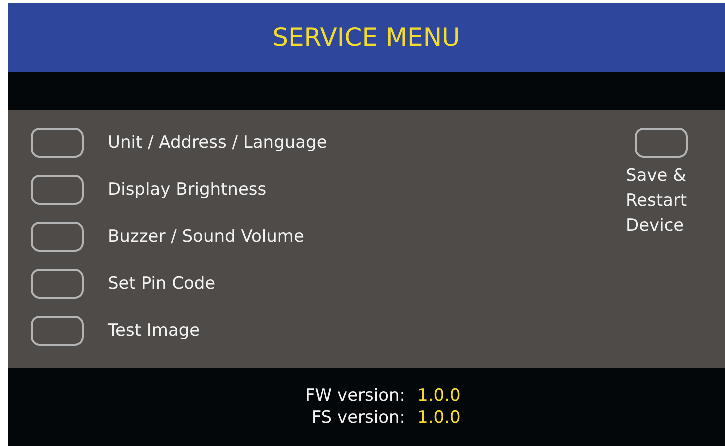  What do you see at coordinates (355, 396) in the screenshot?
I see `version-label: FW version:` at bounding box center [355, 396].